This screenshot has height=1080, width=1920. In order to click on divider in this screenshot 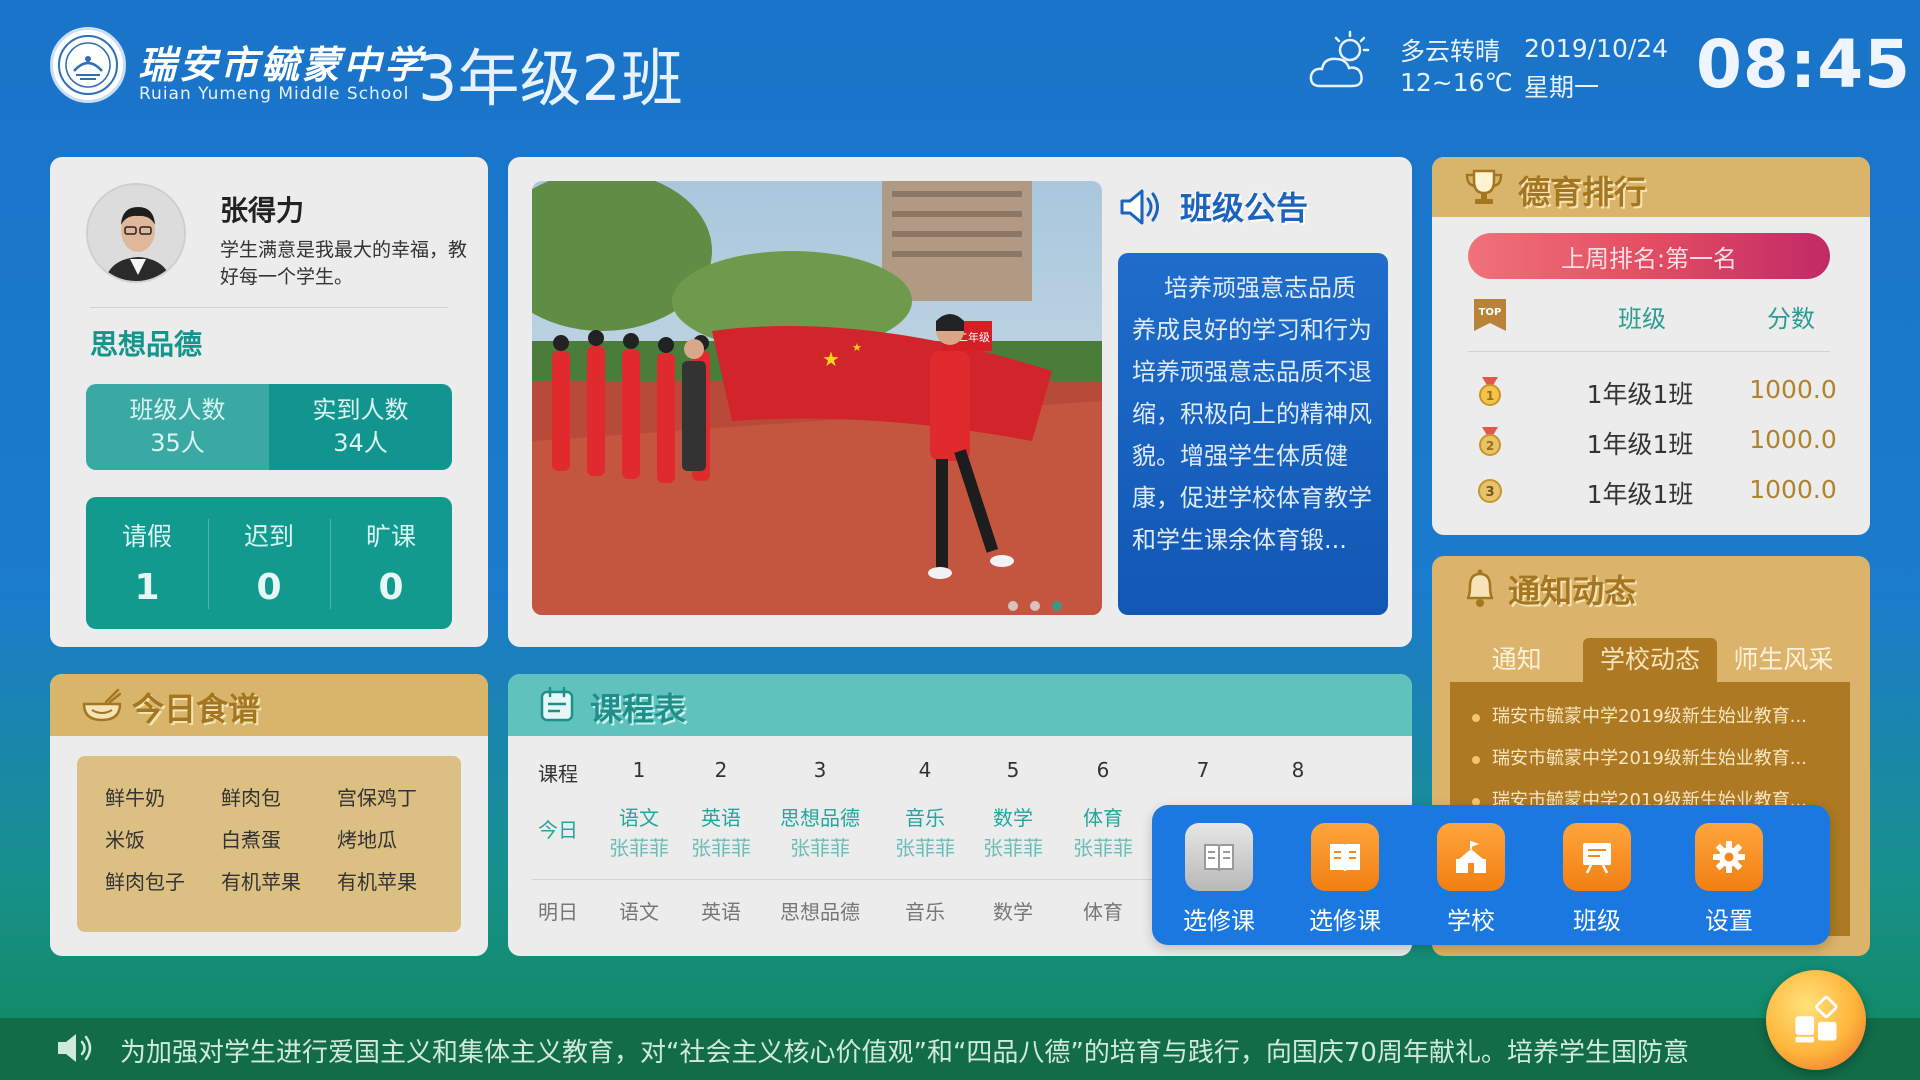, I will do `click(1649, 351)`.